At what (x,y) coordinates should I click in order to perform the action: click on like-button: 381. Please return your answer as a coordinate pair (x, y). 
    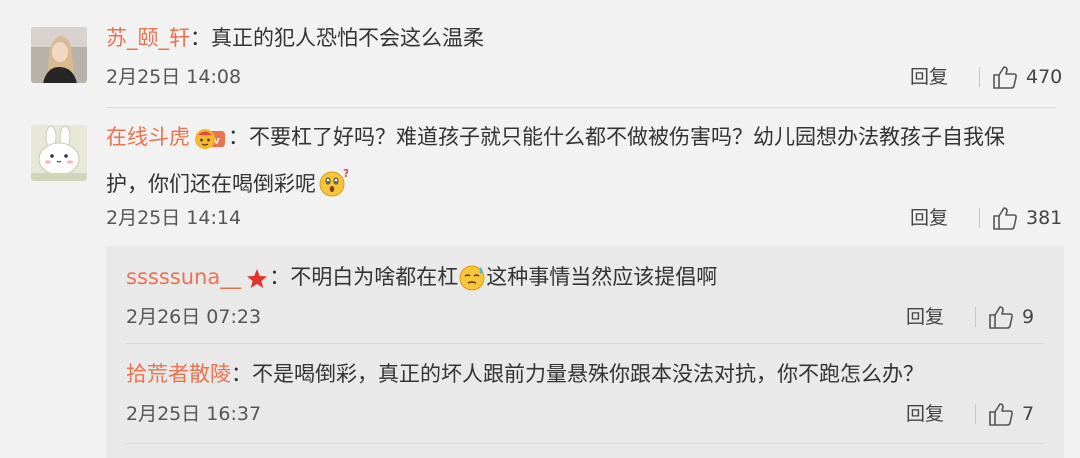
    Looking at the image, I should click on (1020, 218).